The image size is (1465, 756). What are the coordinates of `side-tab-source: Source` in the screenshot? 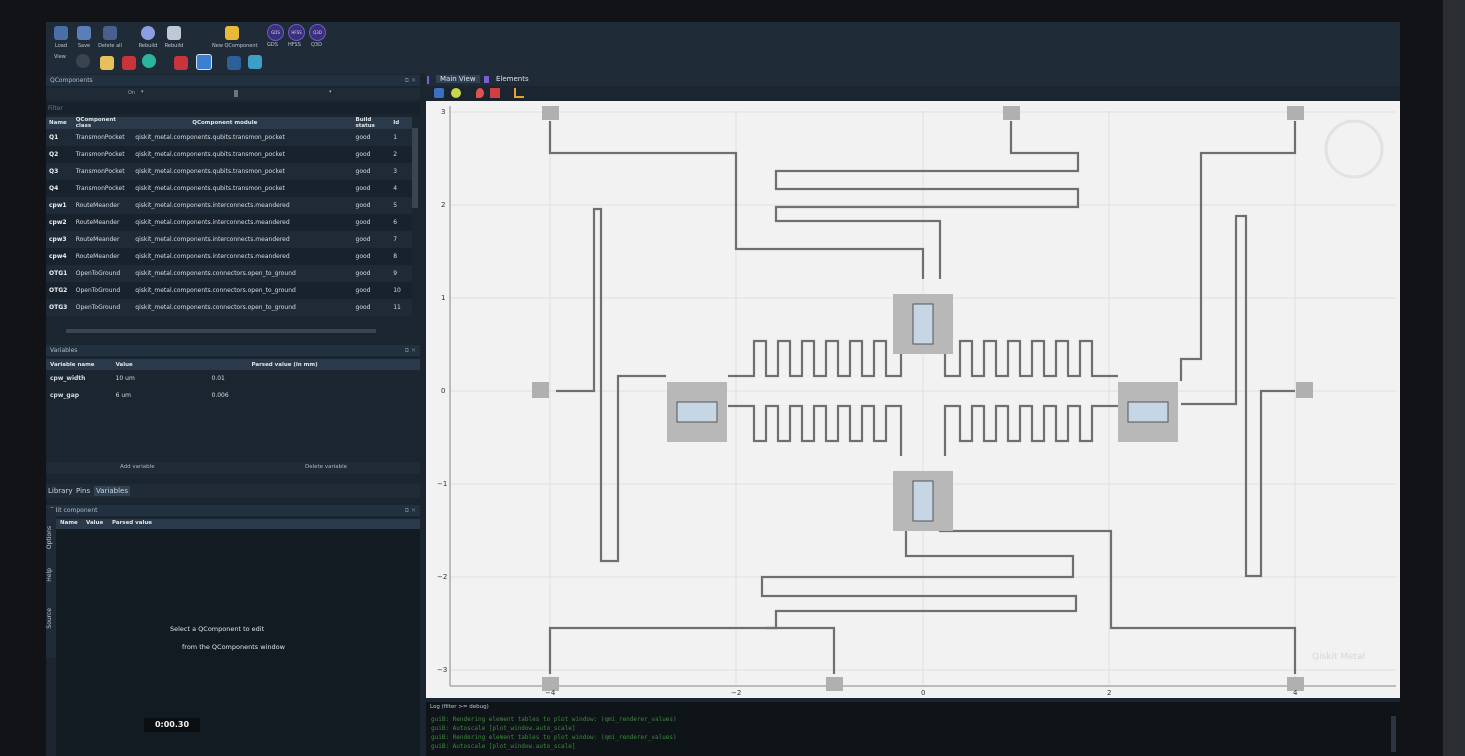 It's located at (49, 618).